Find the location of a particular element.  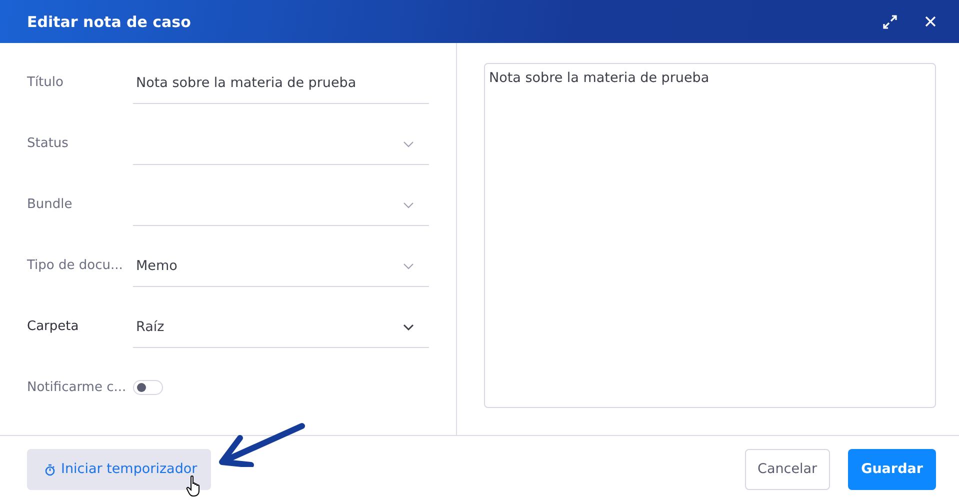

cancel-button: Cancelar is located at coordinates (787, 469).